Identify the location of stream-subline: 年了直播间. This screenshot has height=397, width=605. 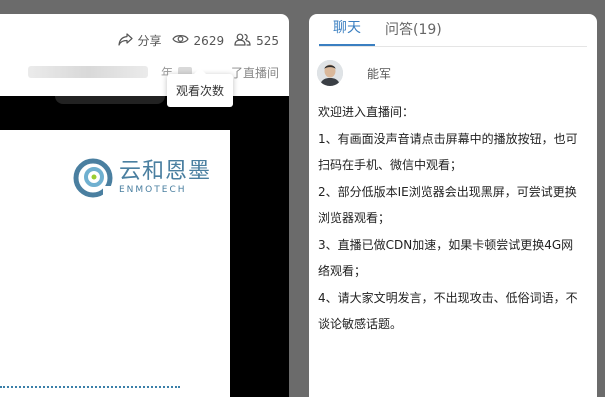
(153, 72).